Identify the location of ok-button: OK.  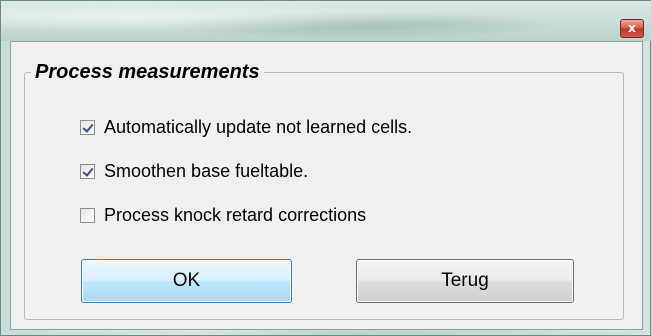
(186, 281).